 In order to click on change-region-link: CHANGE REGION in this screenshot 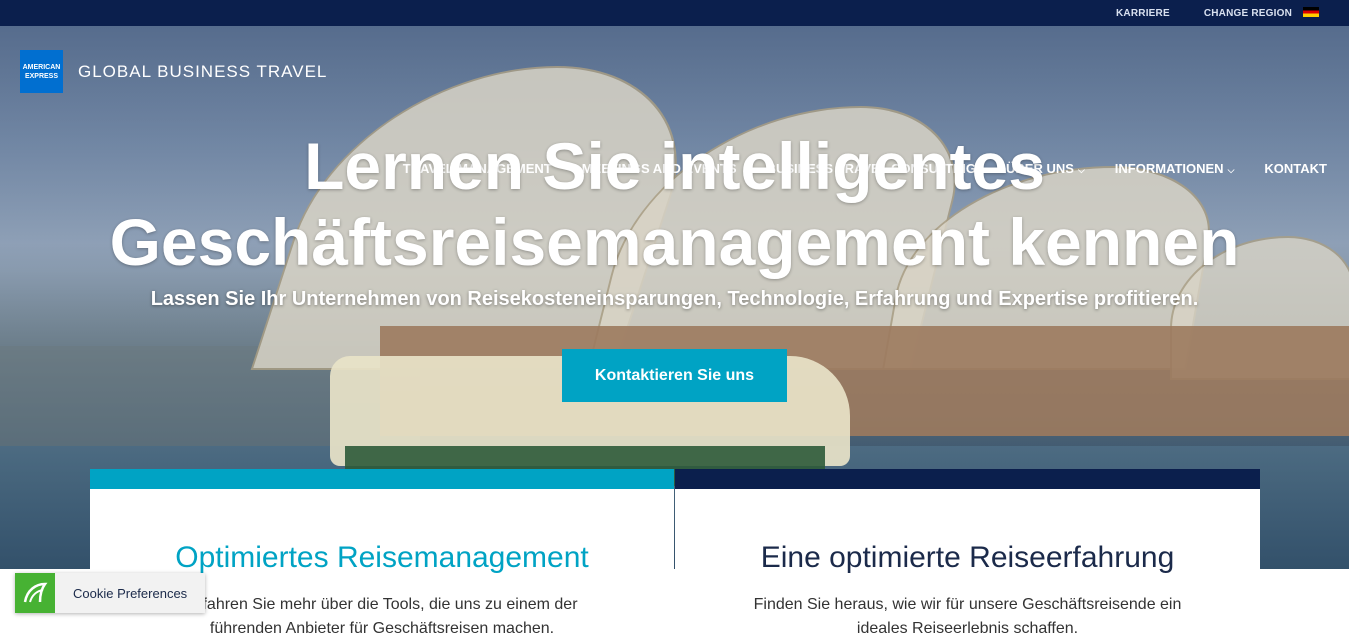, I will do `click(1261, 13)`.